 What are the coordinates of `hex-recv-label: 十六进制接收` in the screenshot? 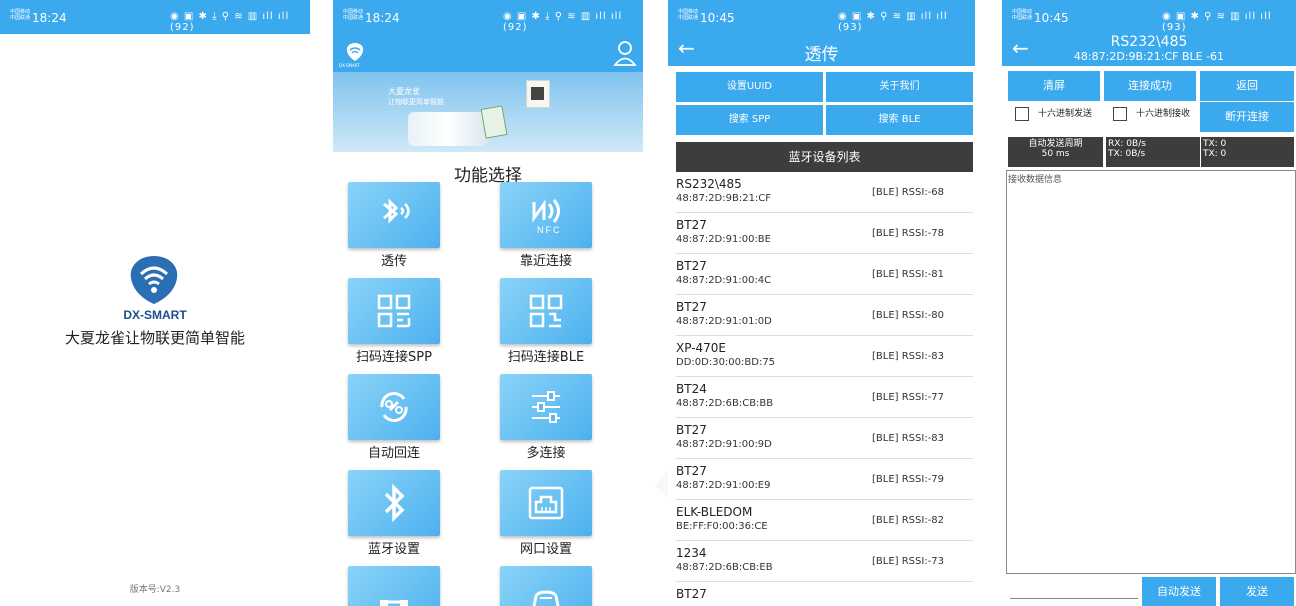 It's located at (1163, 114).